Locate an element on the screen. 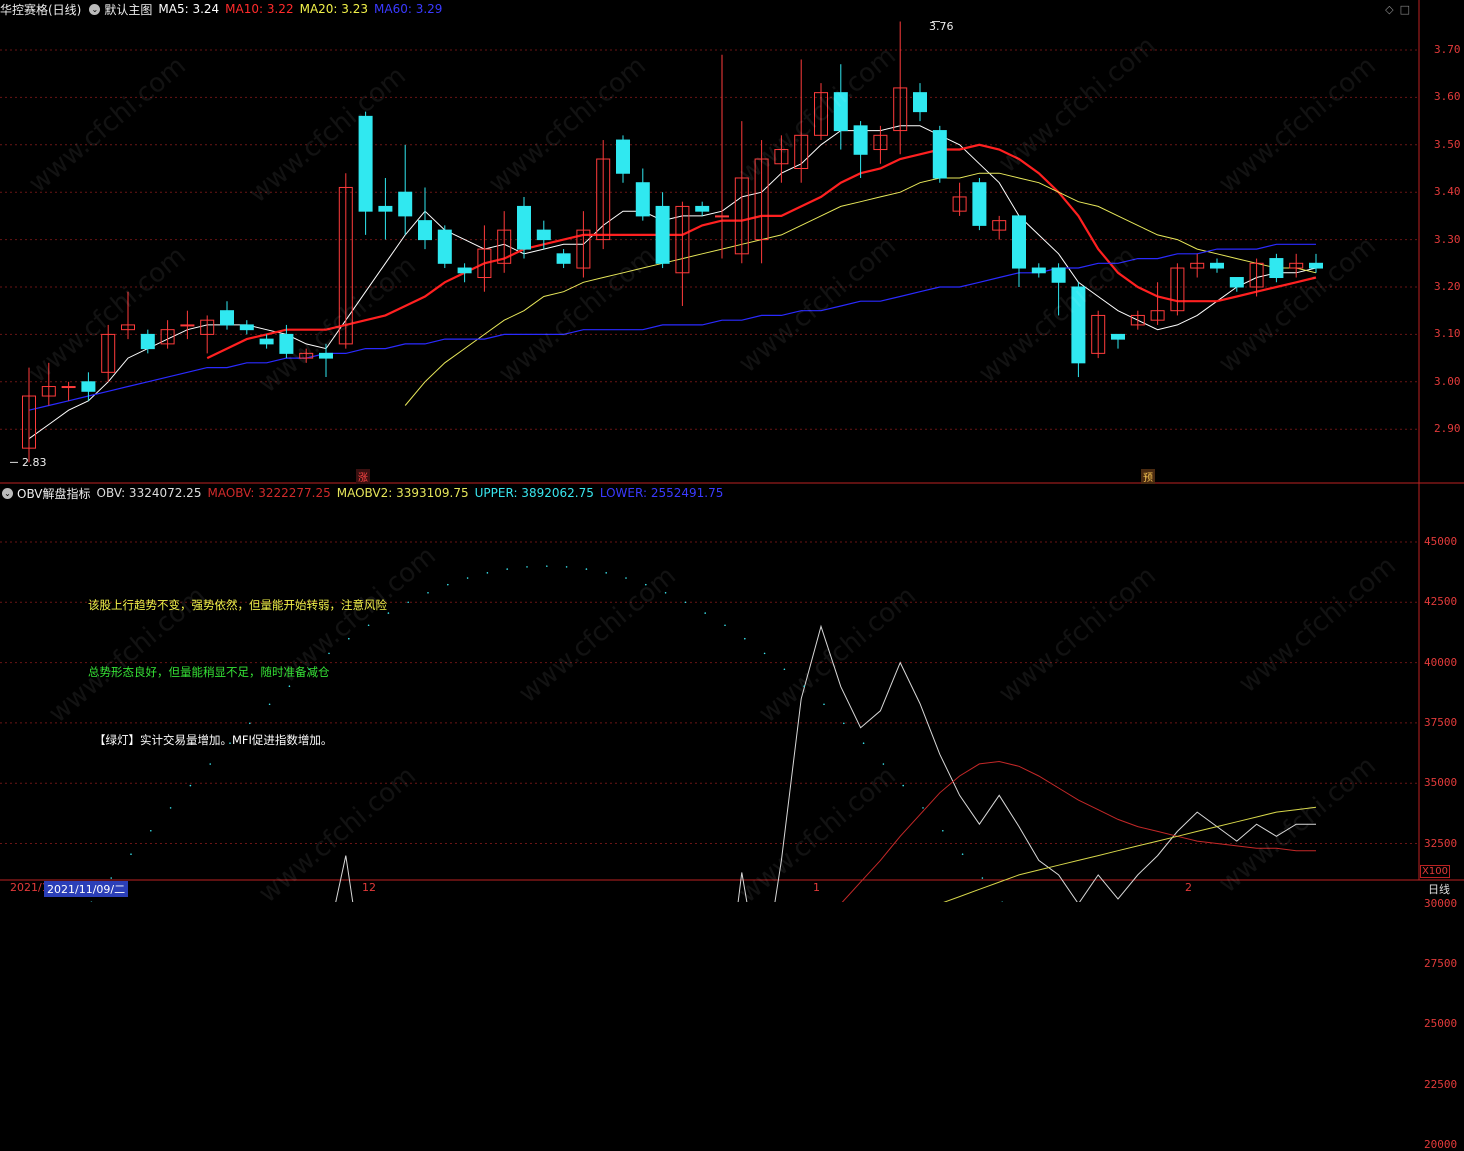  square-icon: □ is located at coordinates (1408, 9).